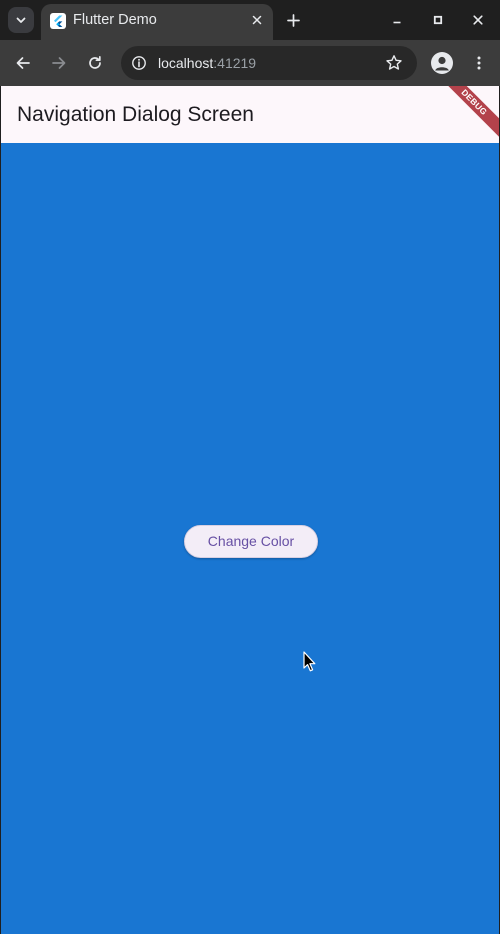 This screenshot has width=500, height=934. I want to click on kebab-menu-icon, so click(479, 63).